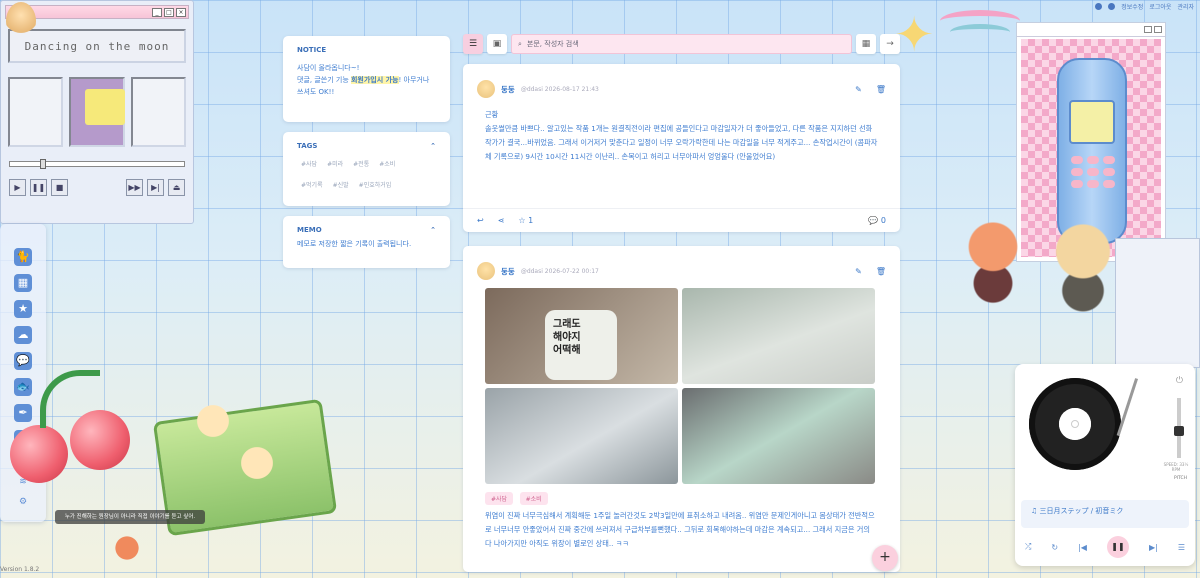  What do you see at coordinates (778, 336) in the screenshot?
I see `photo-keyboard` at bounding box center [778, 336].